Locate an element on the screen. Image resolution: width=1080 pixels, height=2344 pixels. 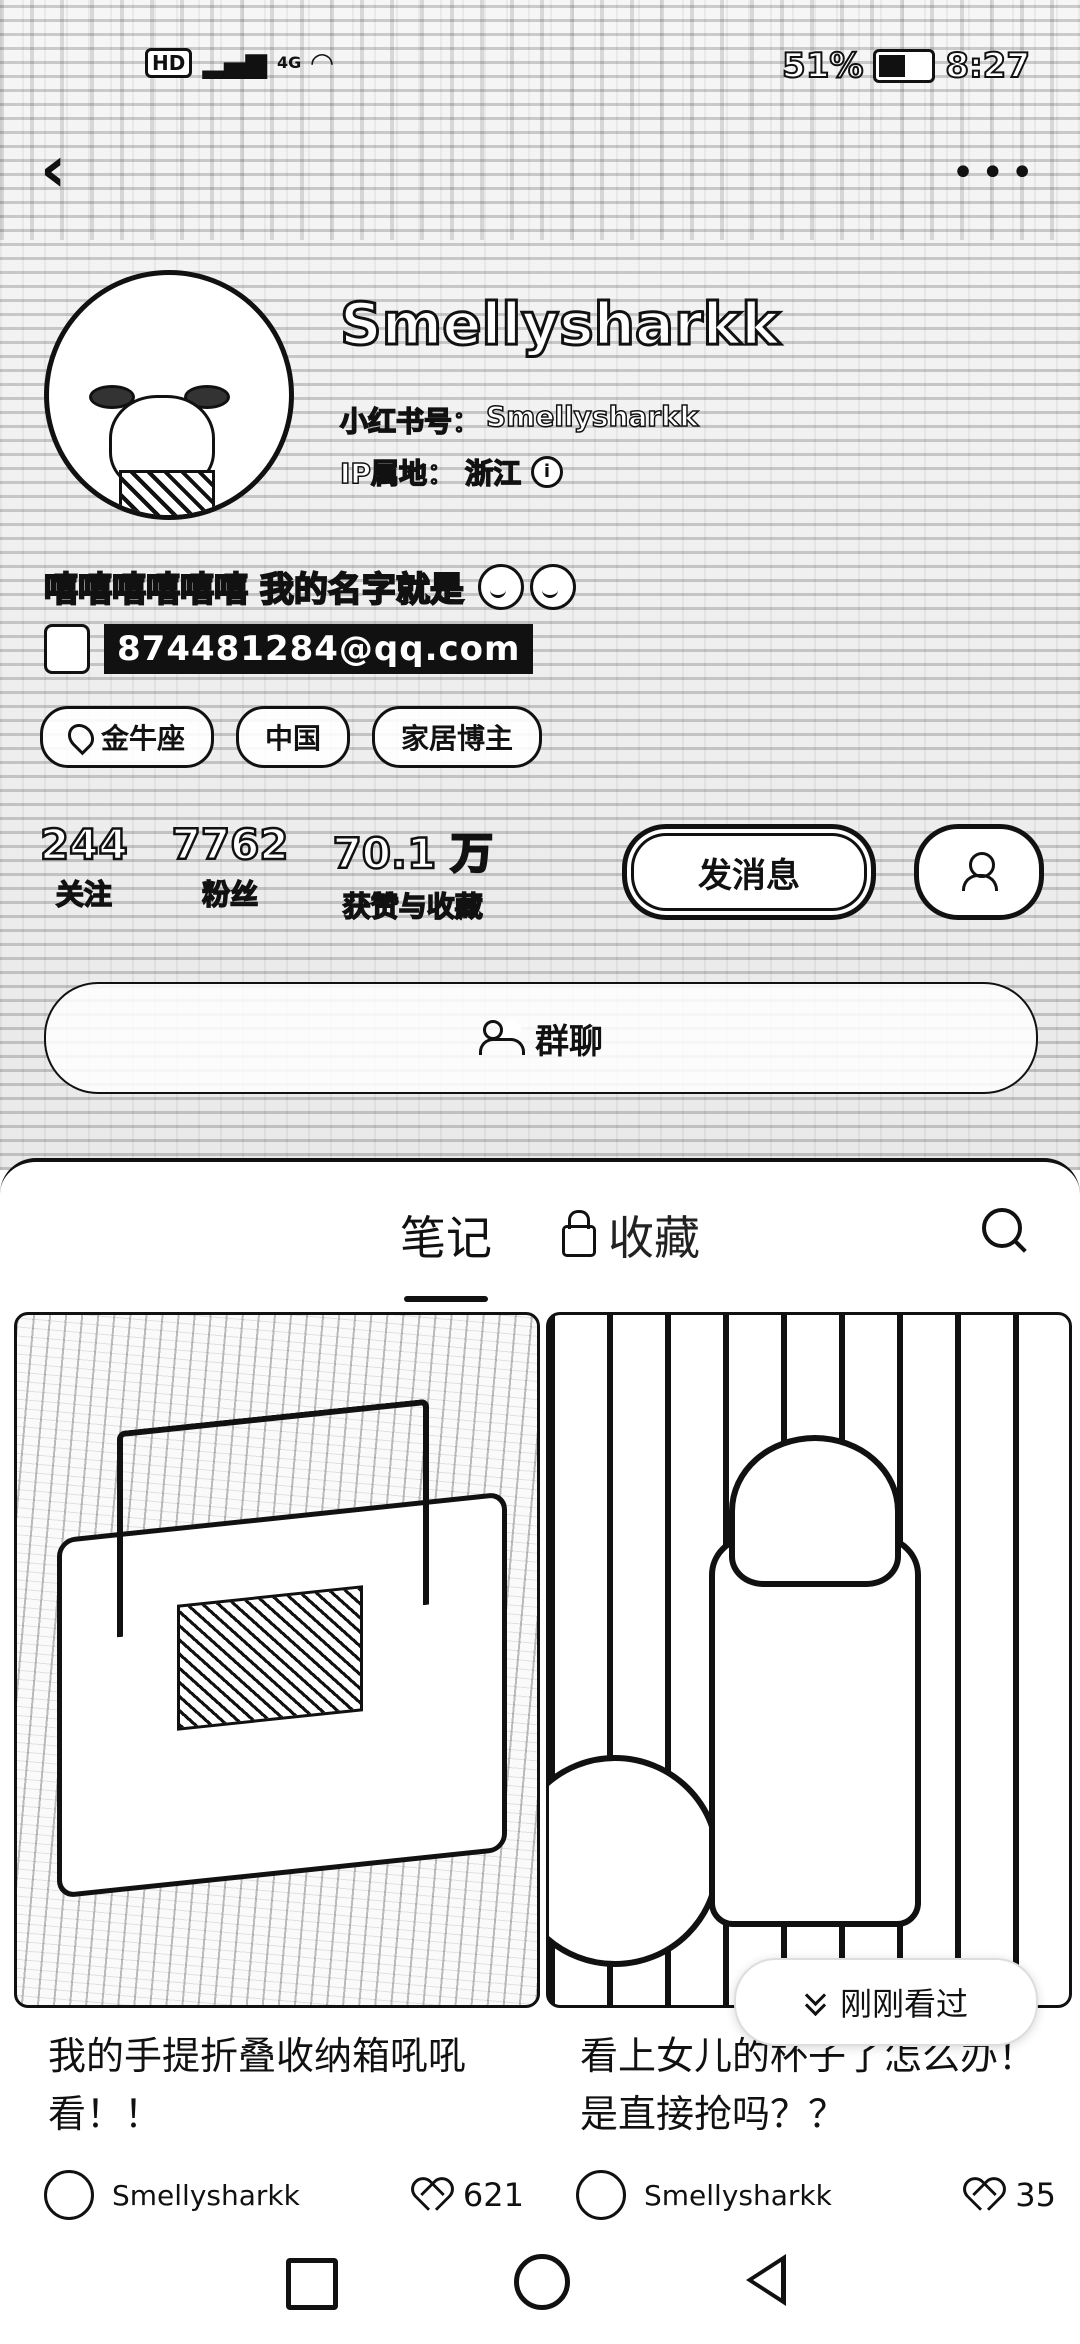
tab-notes-label: 笔记 is located at coordinates (446, 1238).